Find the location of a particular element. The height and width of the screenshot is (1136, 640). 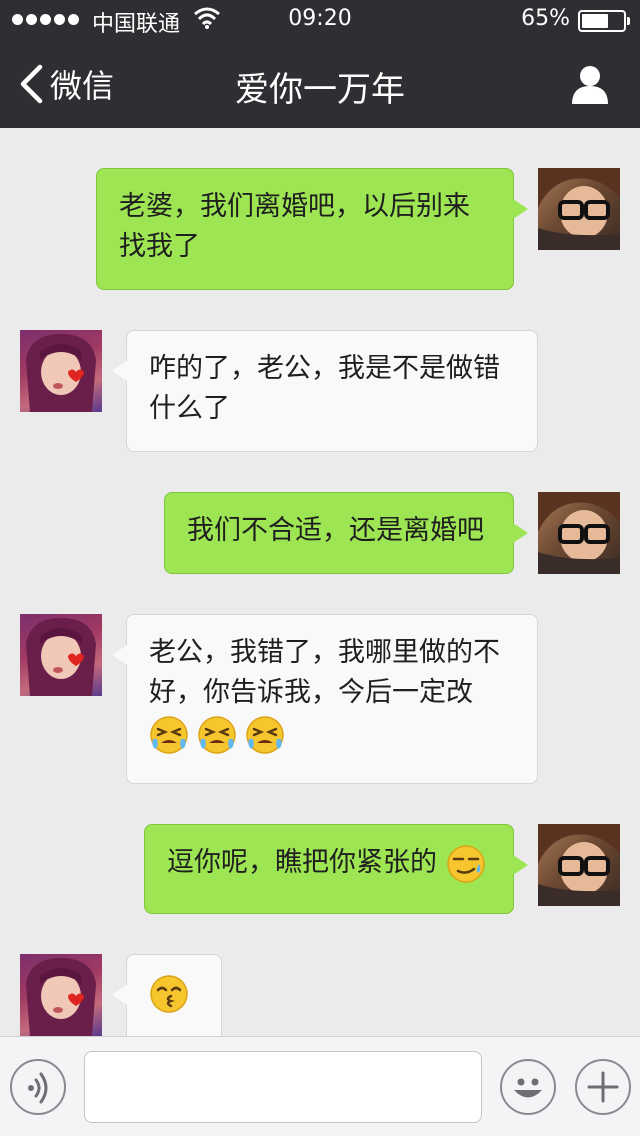

battery-percent: 65% is located at coordinates (545, 18).